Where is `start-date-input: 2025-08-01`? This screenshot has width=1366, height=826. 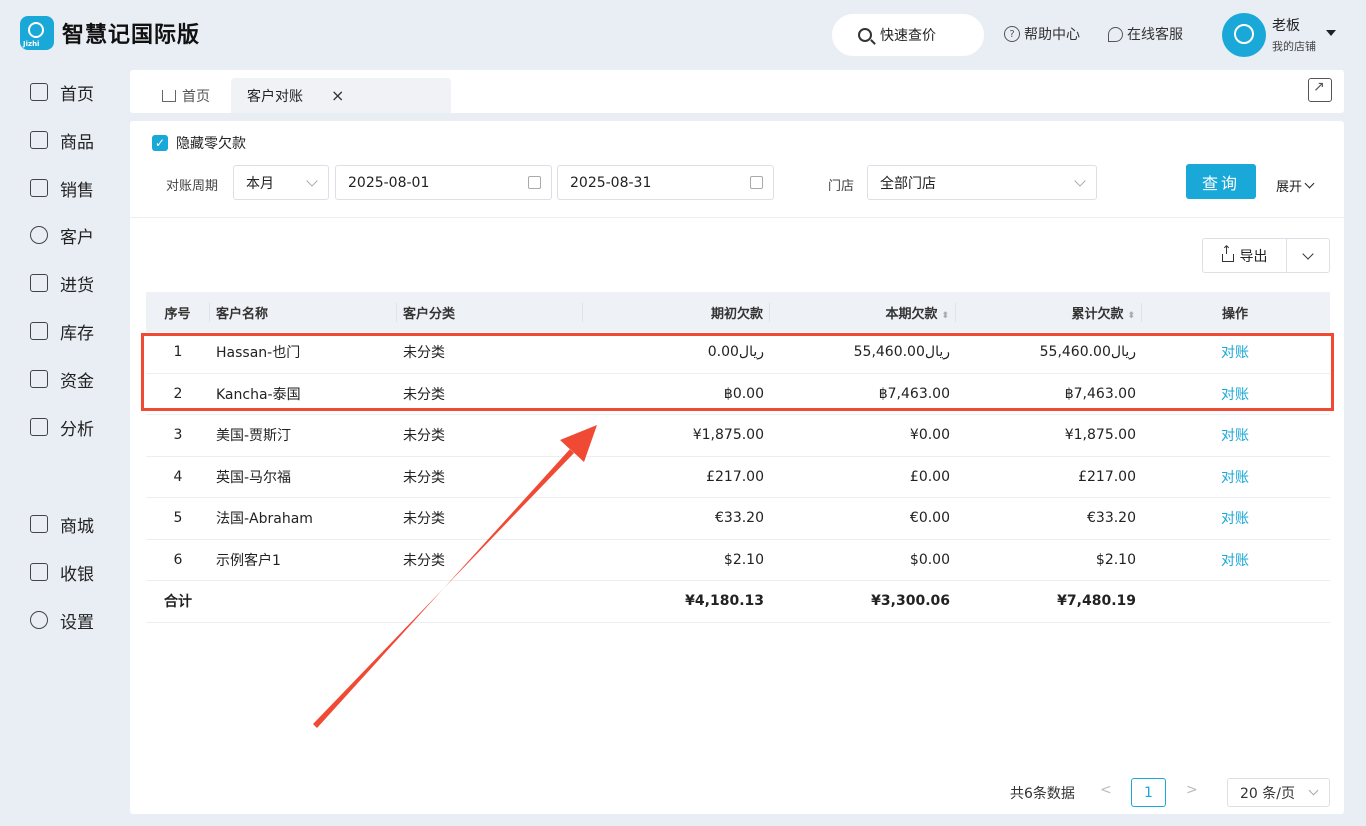
start-date-input: 2025-08-01 is located at coordinates (443, 182).